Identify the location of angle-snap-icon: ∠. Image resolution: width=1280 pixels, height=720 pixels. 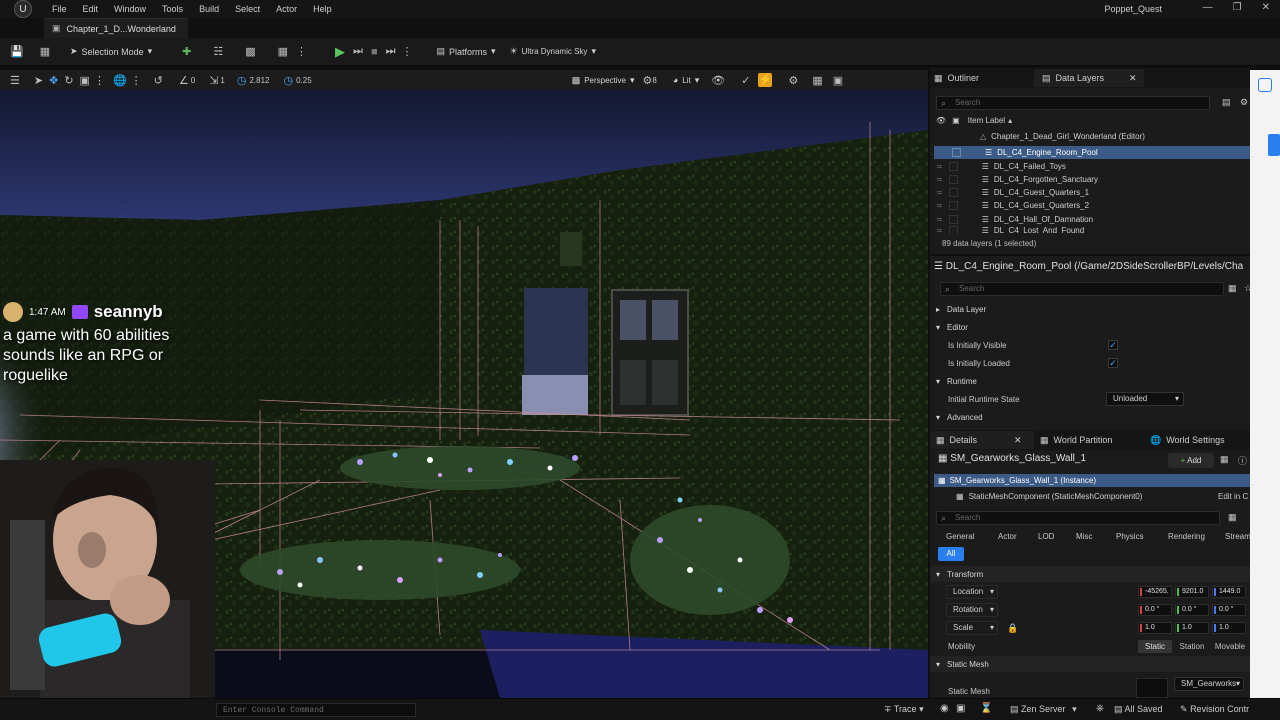
(184, 80).